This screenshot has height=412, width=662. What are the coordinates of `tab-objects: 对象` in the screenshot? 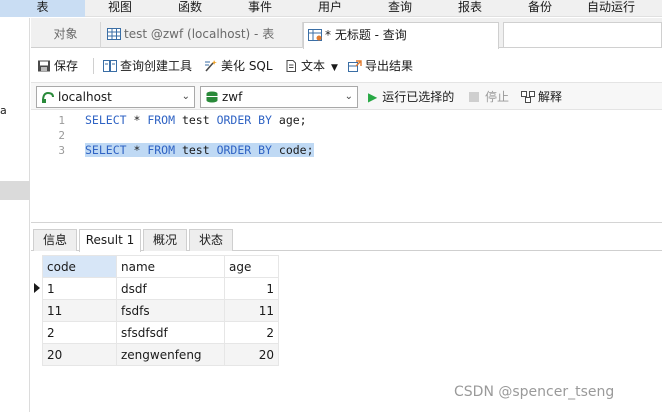 It's located at (66, 35).